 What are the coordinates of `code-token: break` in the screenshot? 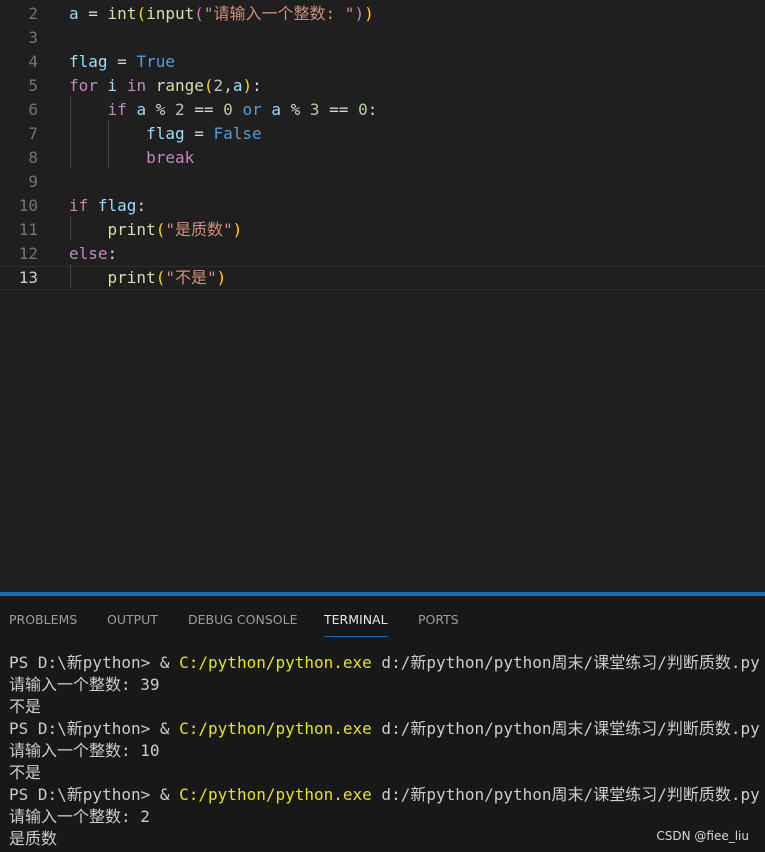 It's located at (170, 157).